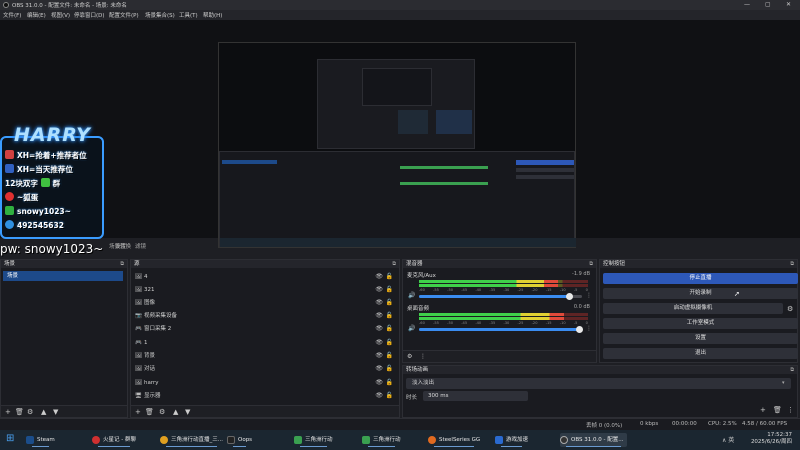 This screenshot has height=450, width=800. I want to click on taskbar-item: 游戏加速, so click(511, 440).